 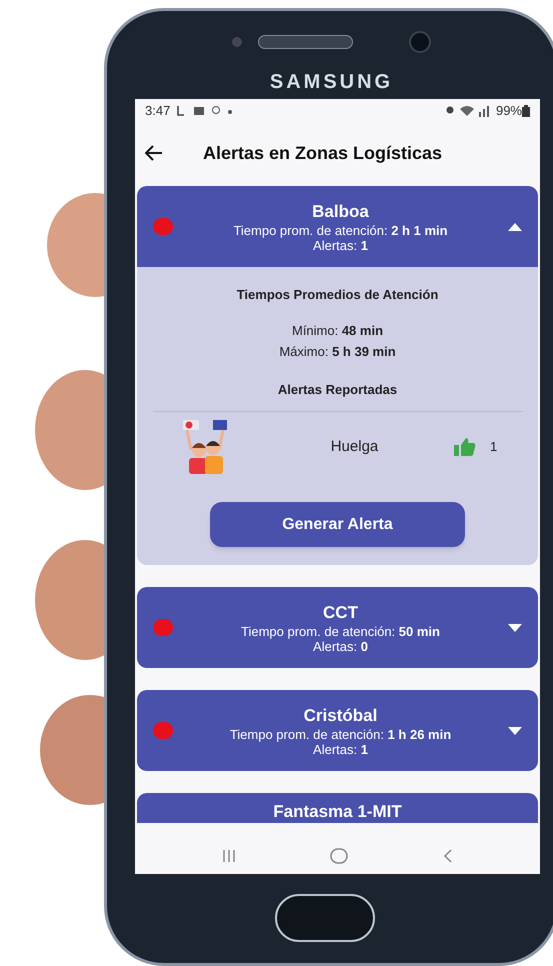 What do you see at coordinates (420, 42) in the screenshot?
I see `camera-icon` at bounding box center [420, 42].